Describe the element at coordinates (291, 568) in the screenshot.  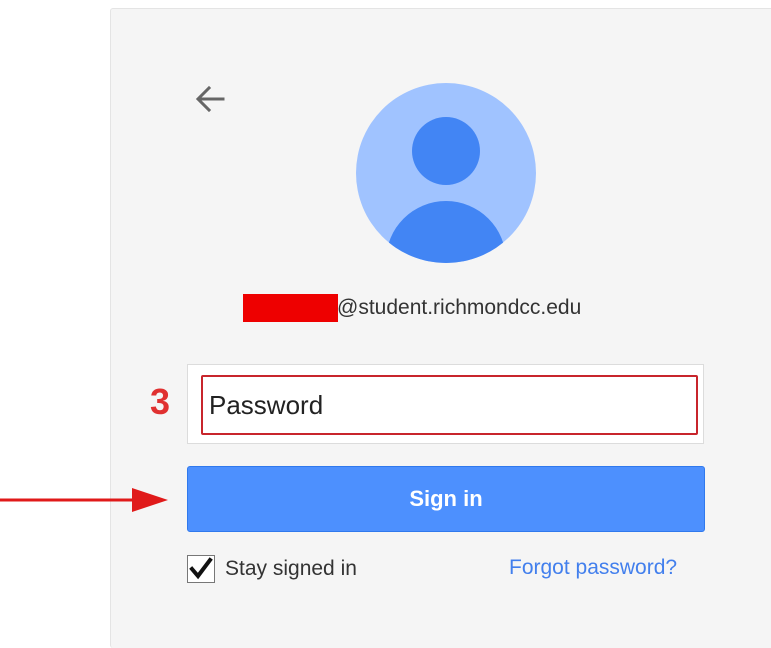
I see `stay-signed-in-label: Stay signed in` at that location.